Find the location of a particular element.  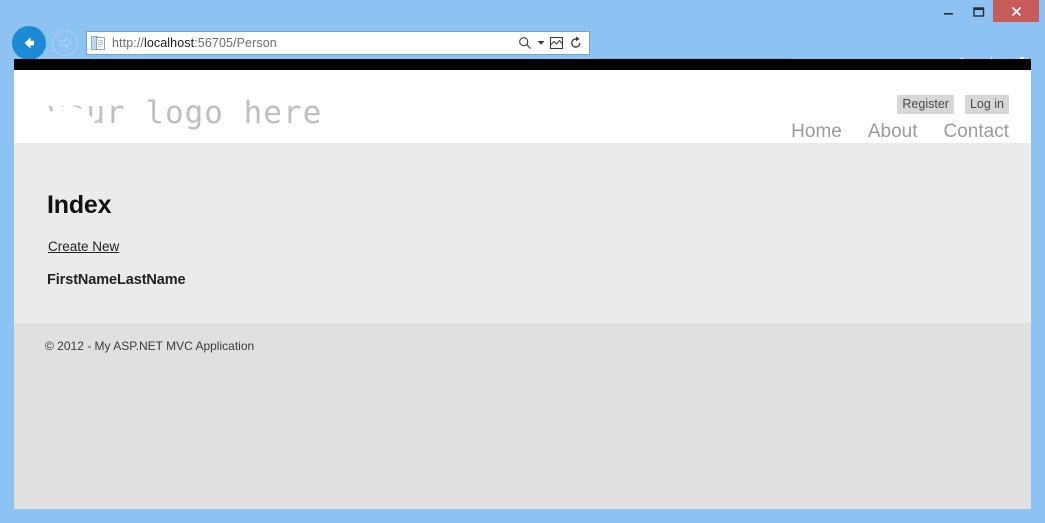

auth-links: Register Log in is located at coordinates (953, 104).